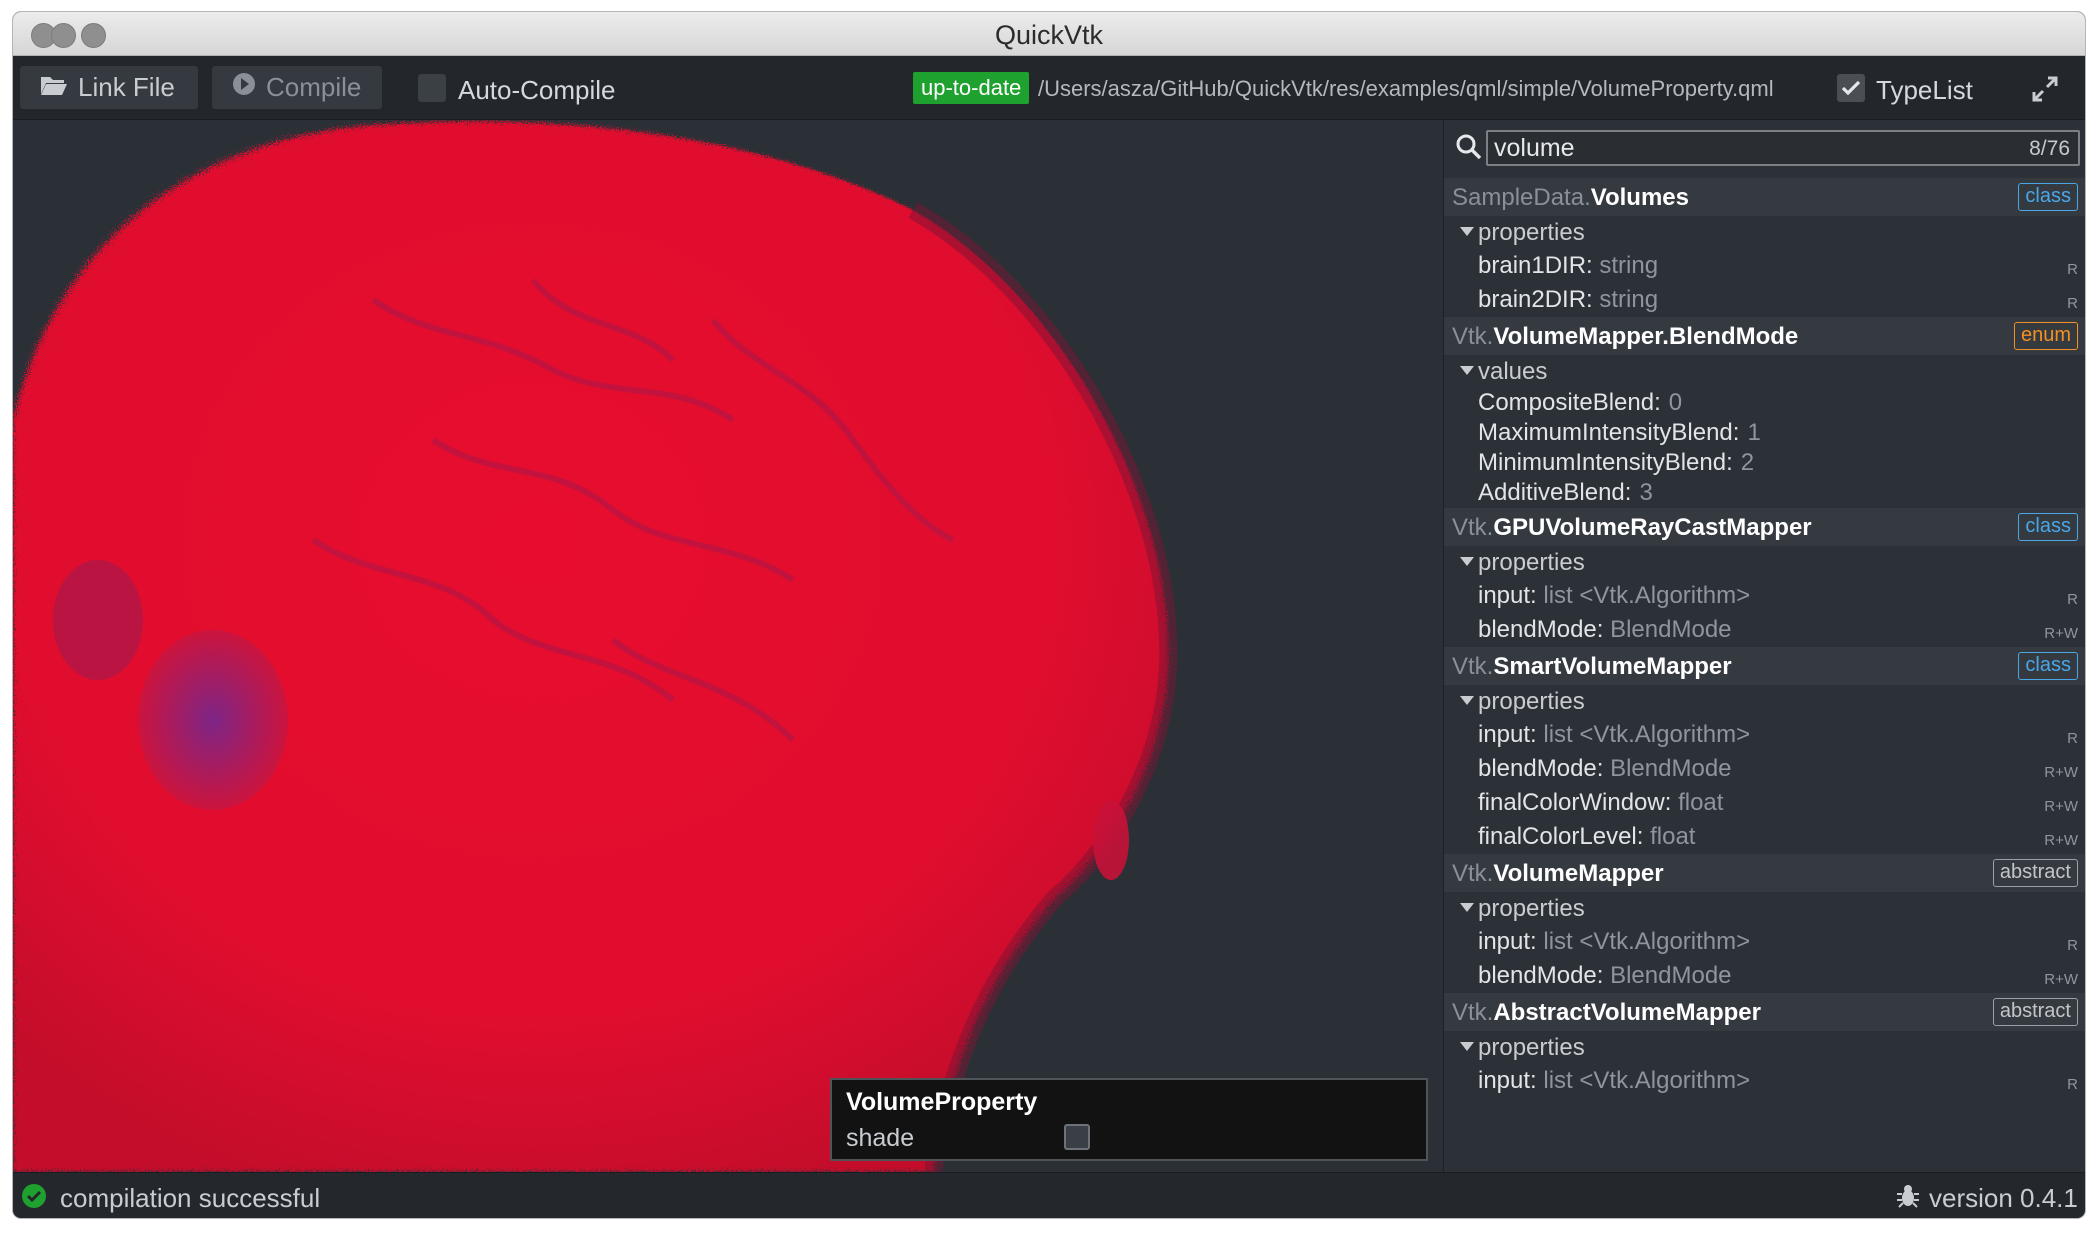  What do you see at coordinates (244, 87) in the screenshot?
I see `play-circle-icon` at bounding box center [244, 87].